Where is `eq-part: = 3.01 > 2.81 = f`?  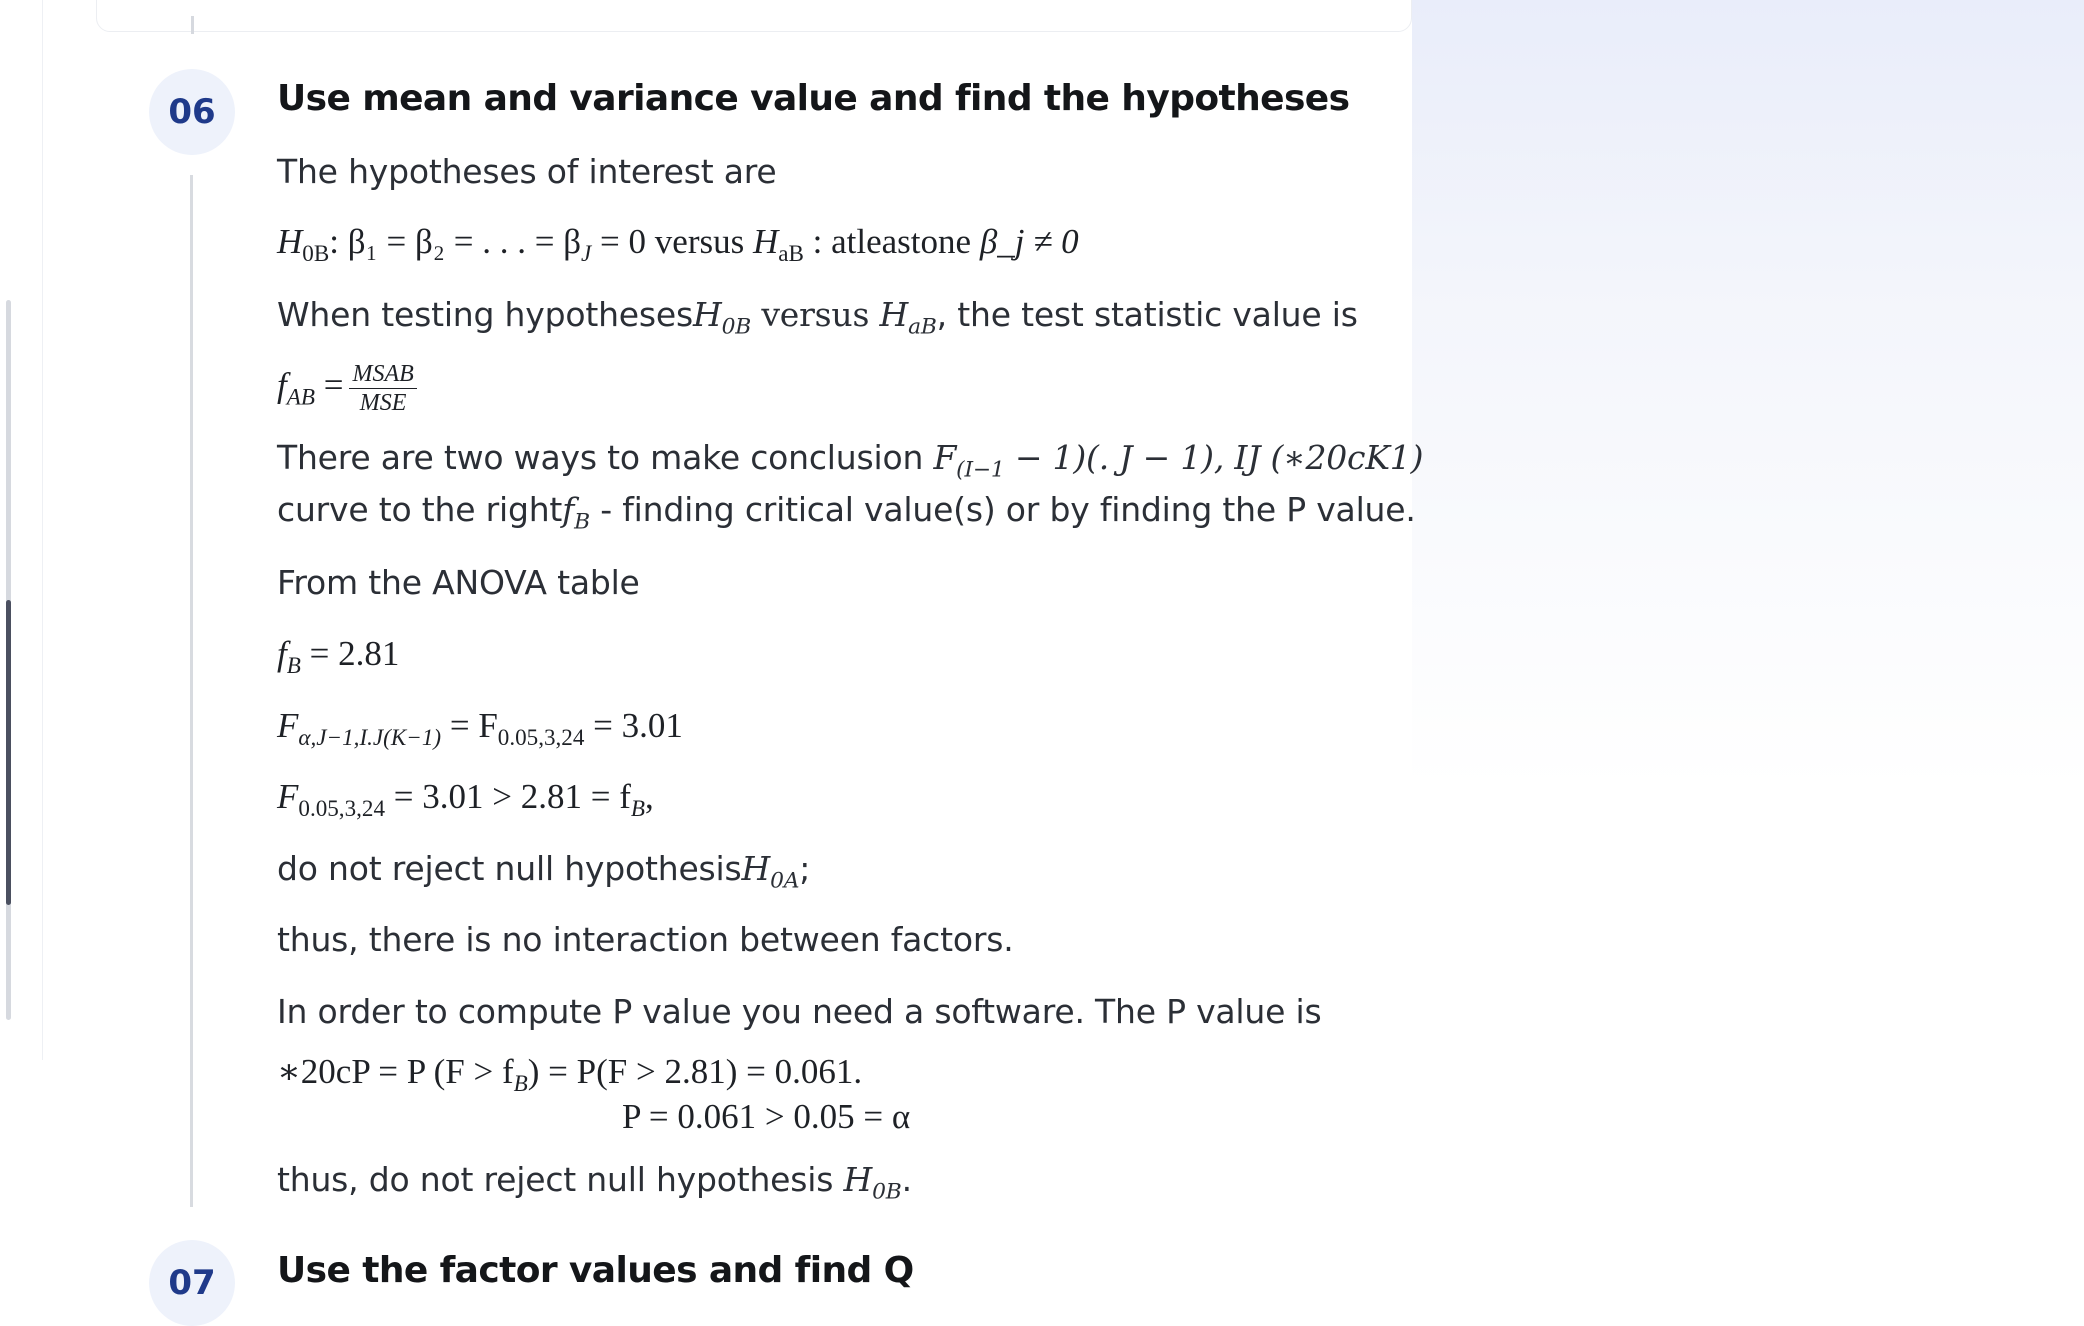 eq-part: = 3.01 > 2.81 = f is located at coordinates (508, 796).